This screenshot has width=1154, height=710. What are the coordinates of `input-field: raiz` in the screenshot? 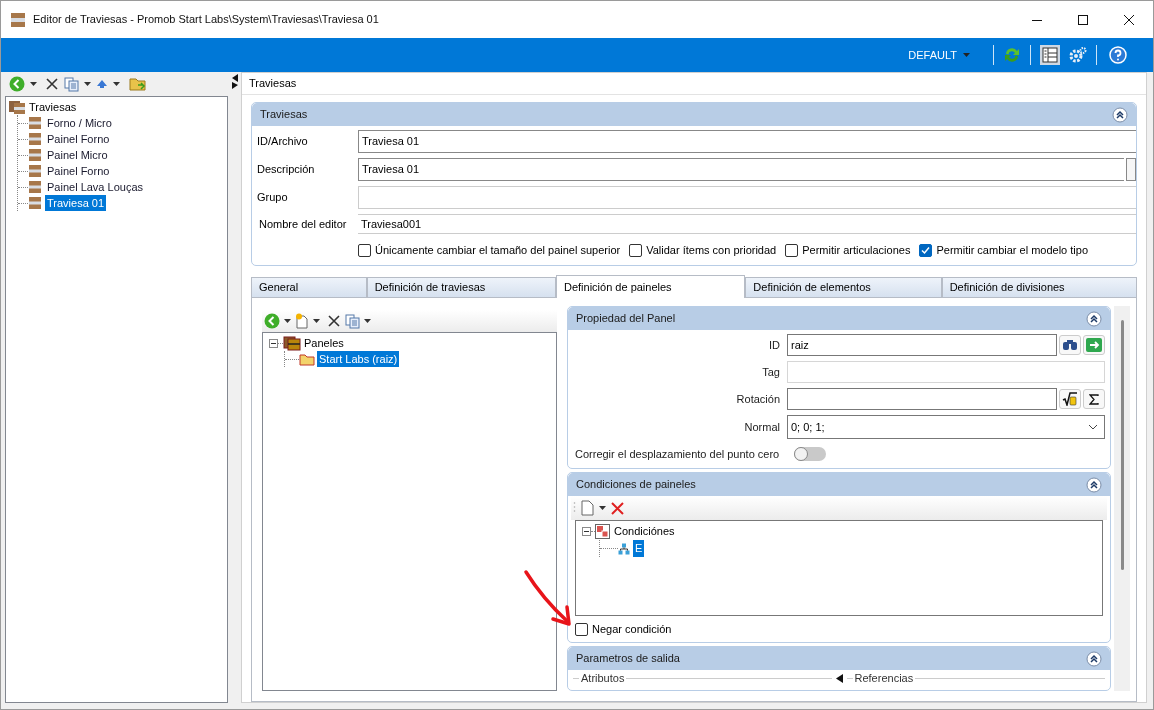 It's located at (922, 345).